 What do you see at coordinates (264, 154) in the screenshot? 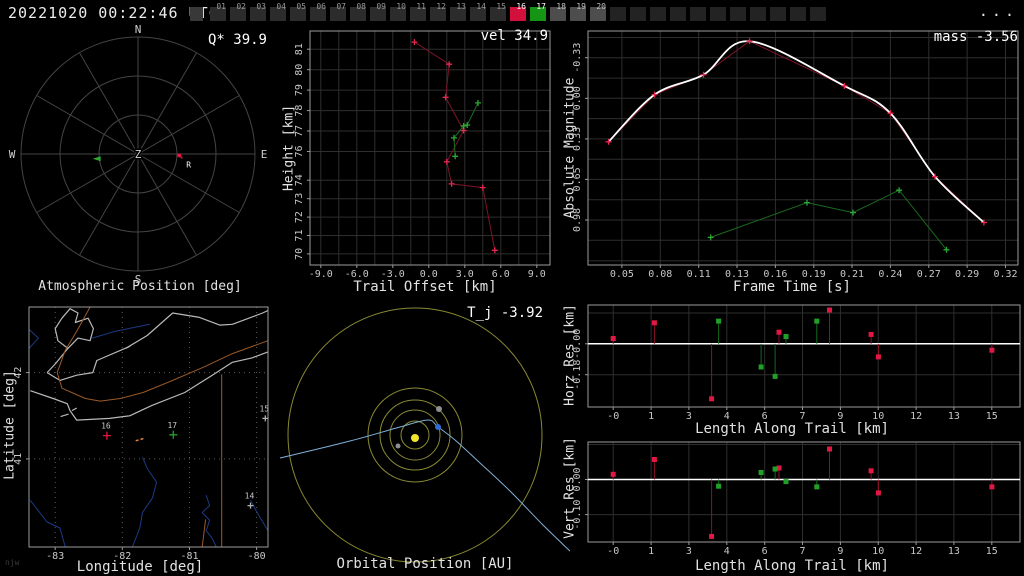
I see `svg-text: E` at bounding box center [264, 154].